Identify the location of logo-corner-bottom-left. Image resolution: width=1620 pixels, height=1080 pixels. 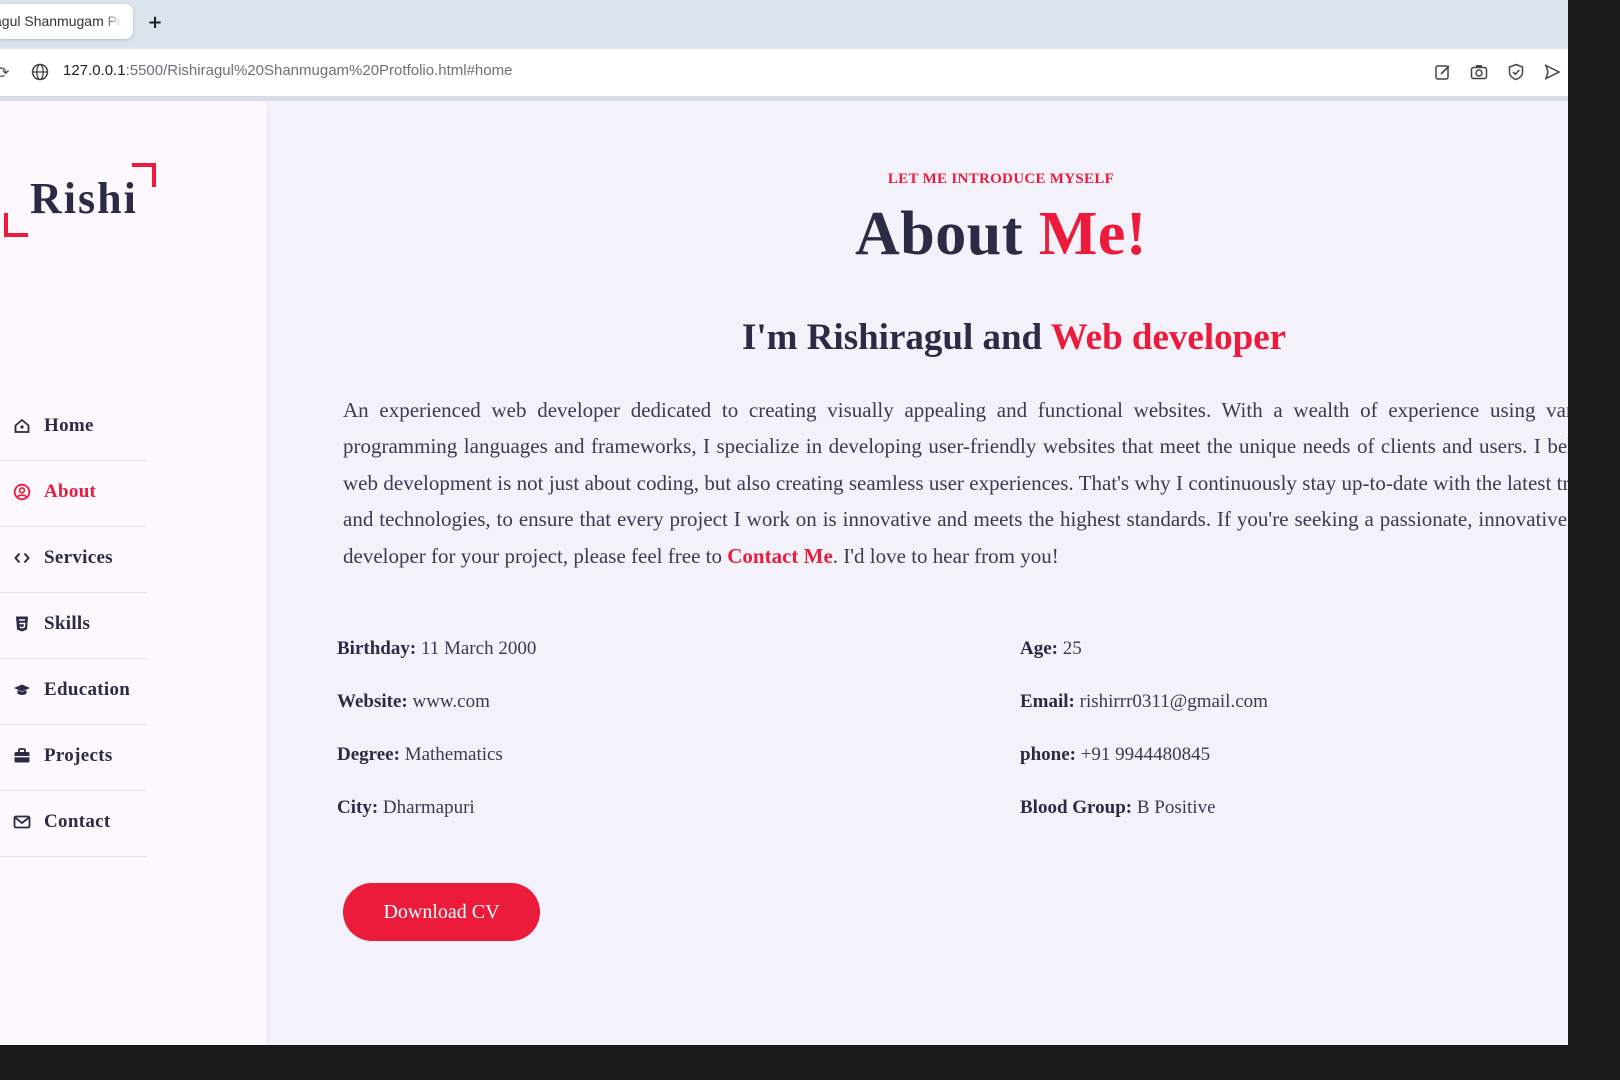
(16, 225).